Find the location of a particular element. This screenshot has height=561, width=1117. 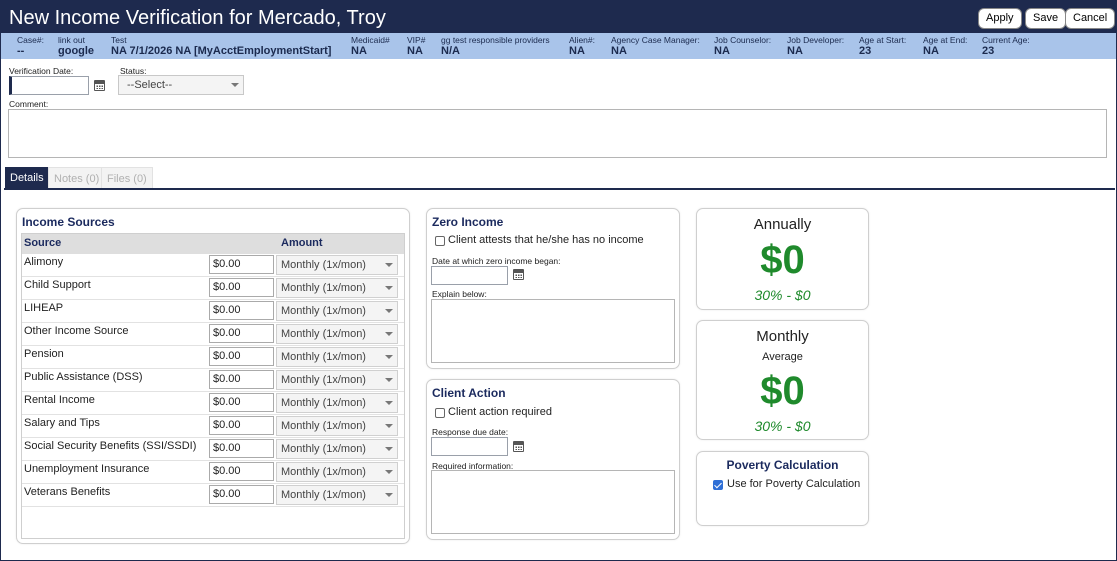

income-source-name: Social Security Benefits (SSI/SSDI) is located at coordinates (110, 446).